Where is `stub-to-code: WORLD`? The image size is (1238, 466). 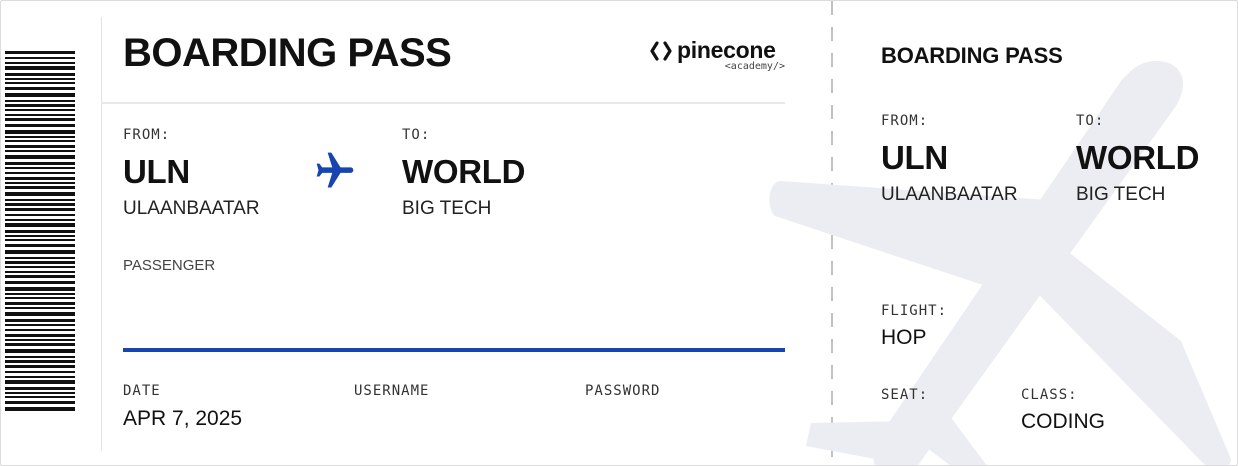
stub-to-code: WORLD is located at coordinates (1138, 157).